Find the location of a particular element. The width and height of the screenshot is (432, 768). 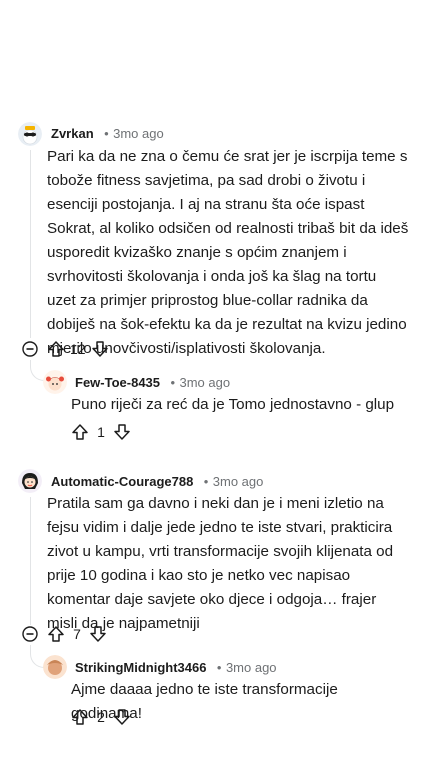

vote-score: 7 is located at coordinates (77, 634).